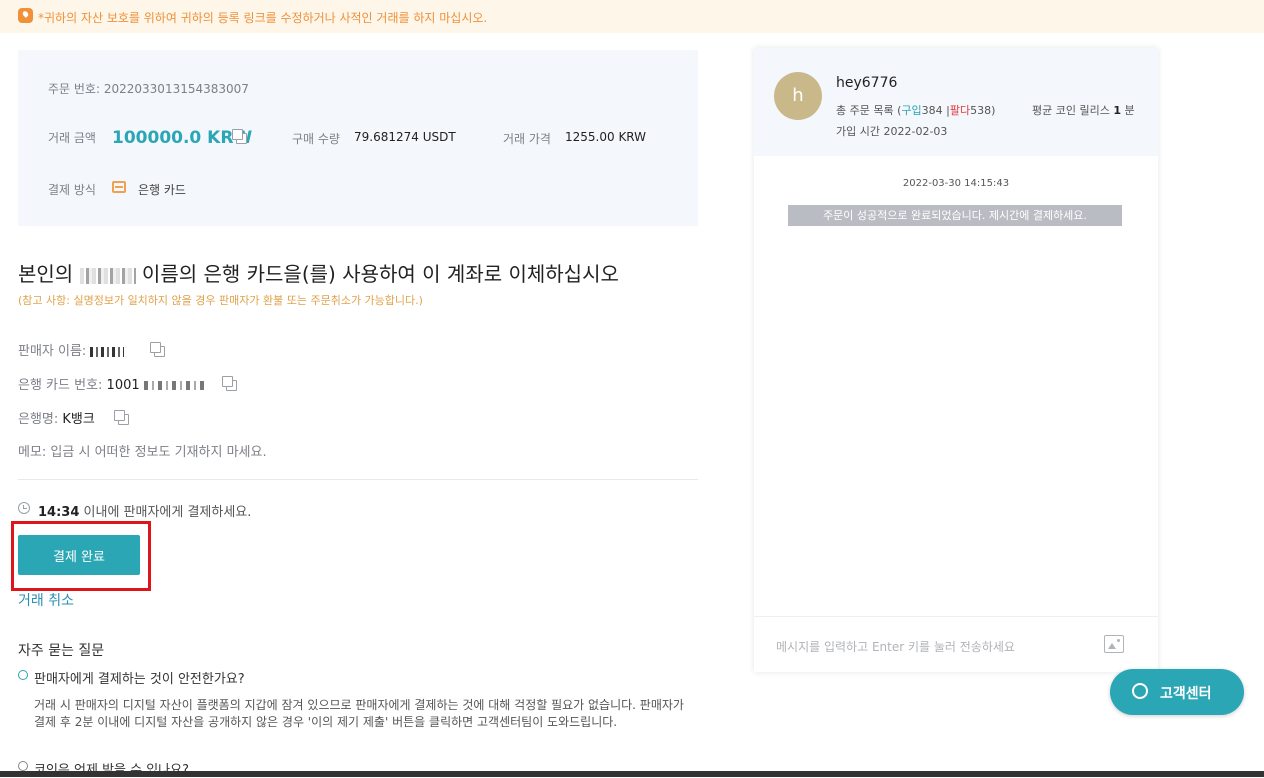 Image resolution: width=1264 pixels, height=778 pixels. Describe the element at coordinates (955, 215) in the screenshot. I see `system-message: 주문이 성공적으로 완료되었습니다. 제시간에 결제하세요.` at that location.